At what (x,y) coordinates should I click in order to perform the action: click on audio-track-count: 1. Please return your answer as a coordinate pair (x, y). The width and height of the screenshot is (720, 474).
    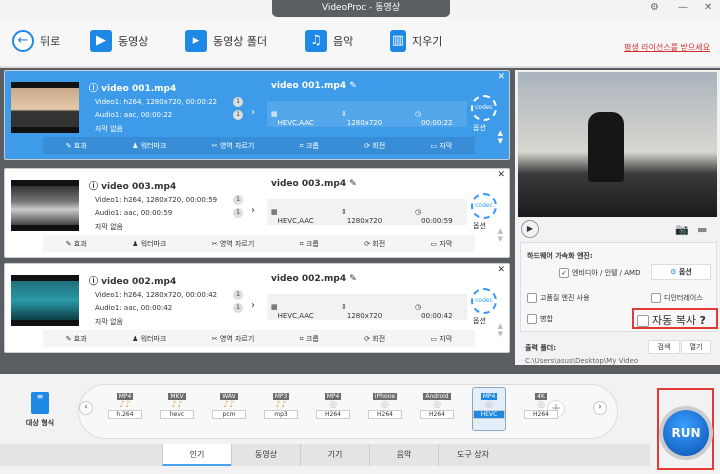
    Looking at the image, I should click on (238, 115).